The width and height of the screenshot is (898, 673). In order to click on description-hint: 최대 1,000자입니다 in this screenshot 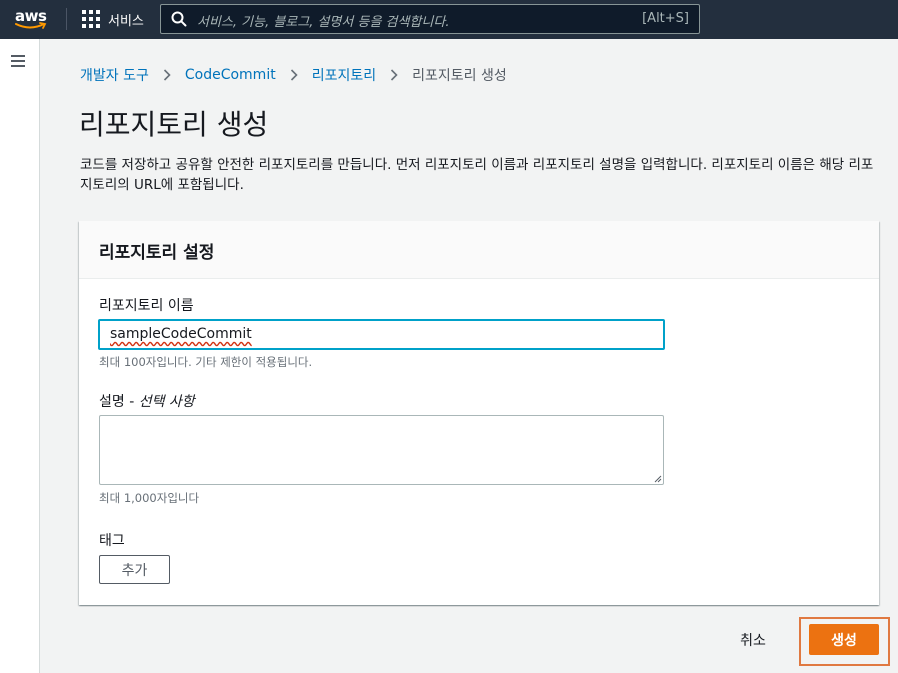, I will do `click(149, 498)`.